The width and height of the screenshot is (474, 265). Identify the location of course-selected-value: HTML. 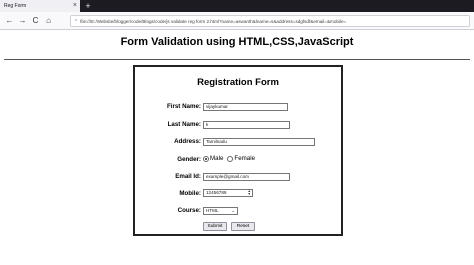
(212, 210).